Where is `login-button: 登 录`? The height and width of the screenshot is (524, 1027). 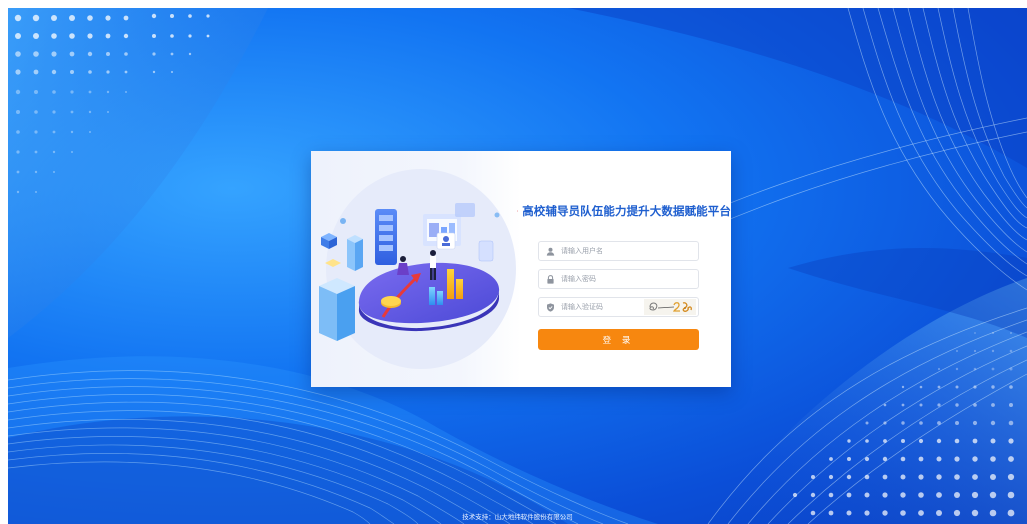
login-button: 登 录 is located at coordinates (618, 339).